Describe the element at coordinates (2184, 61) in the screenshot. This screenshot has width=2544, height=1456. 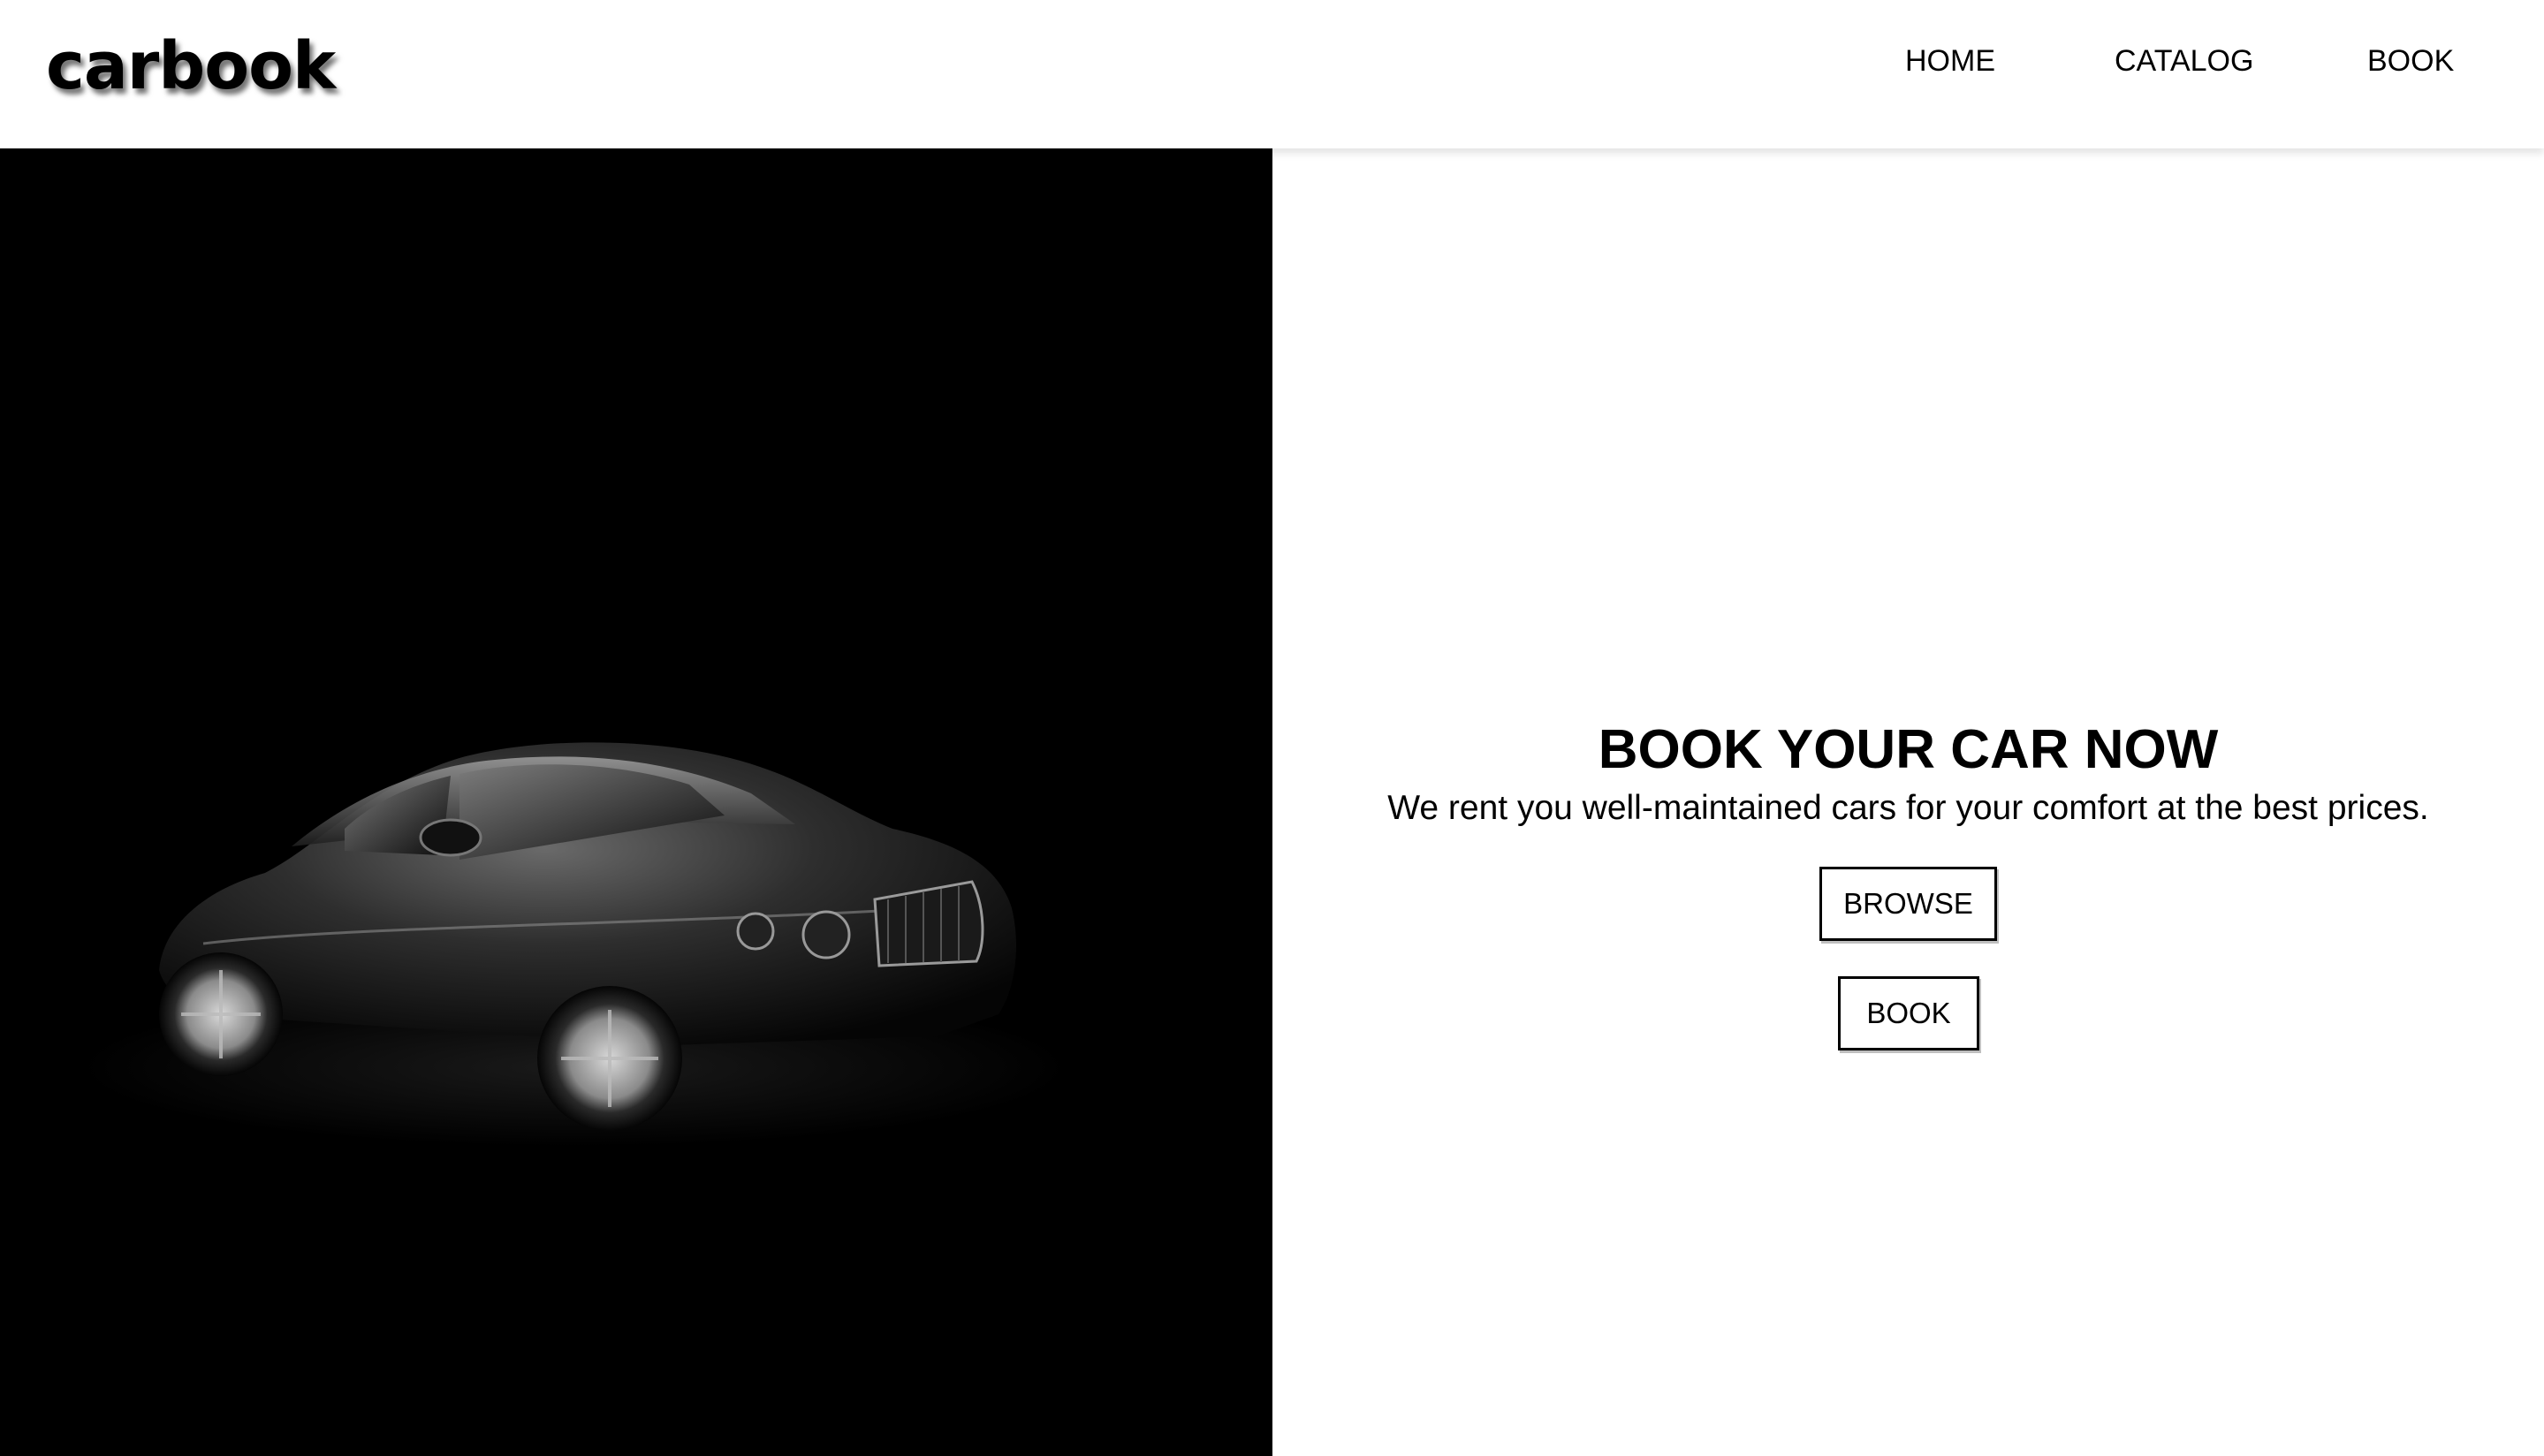
I see `nav-link-catalog: CATALOG` at that location.